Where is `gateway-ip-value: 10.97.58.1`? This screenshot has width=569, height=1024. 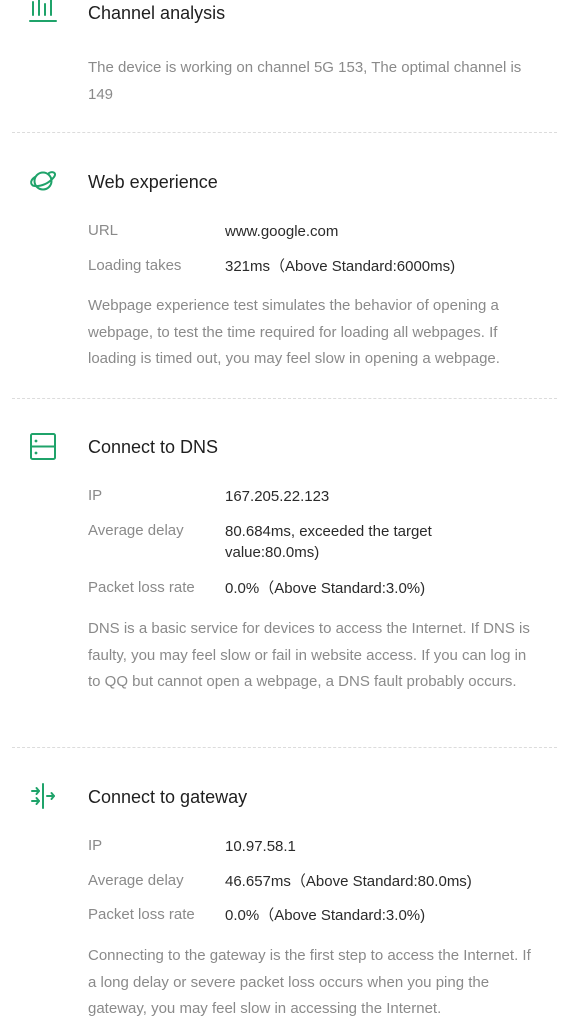
gateway-ip-value: 10.97.58.1 is located at coordinates (260, 846).